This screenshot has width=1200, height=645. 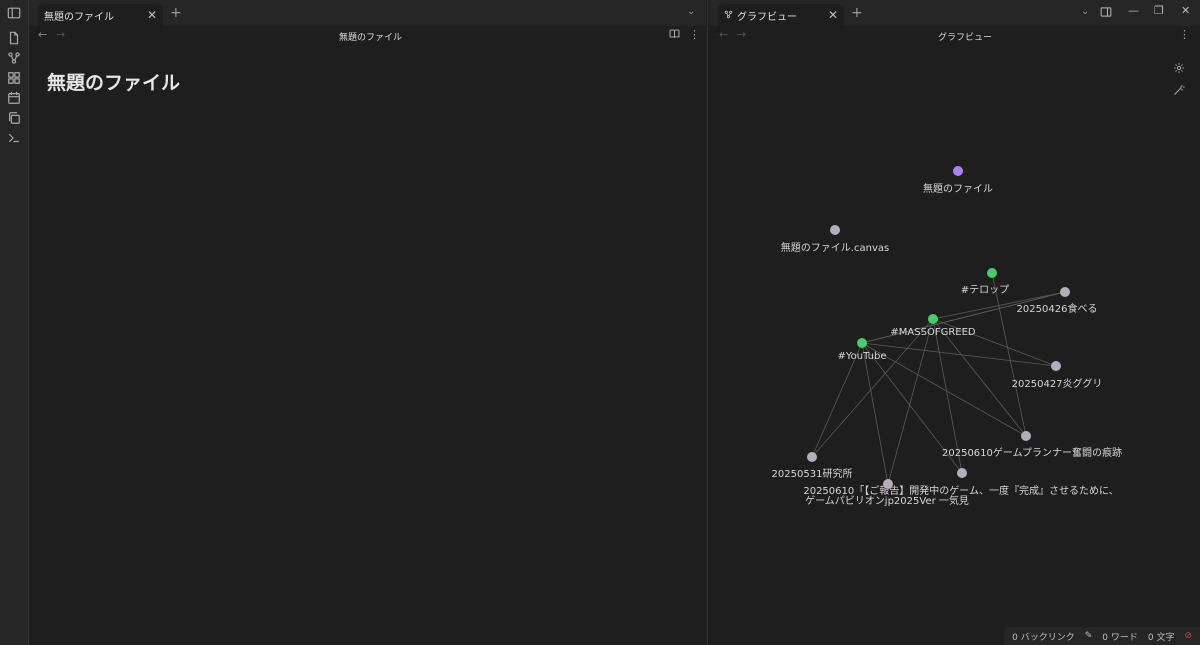 What do you see at coordinates (812, 474) in the screenshot?
I see `graph-node-label: 20250531研究所` at bounding box center [812, 474].